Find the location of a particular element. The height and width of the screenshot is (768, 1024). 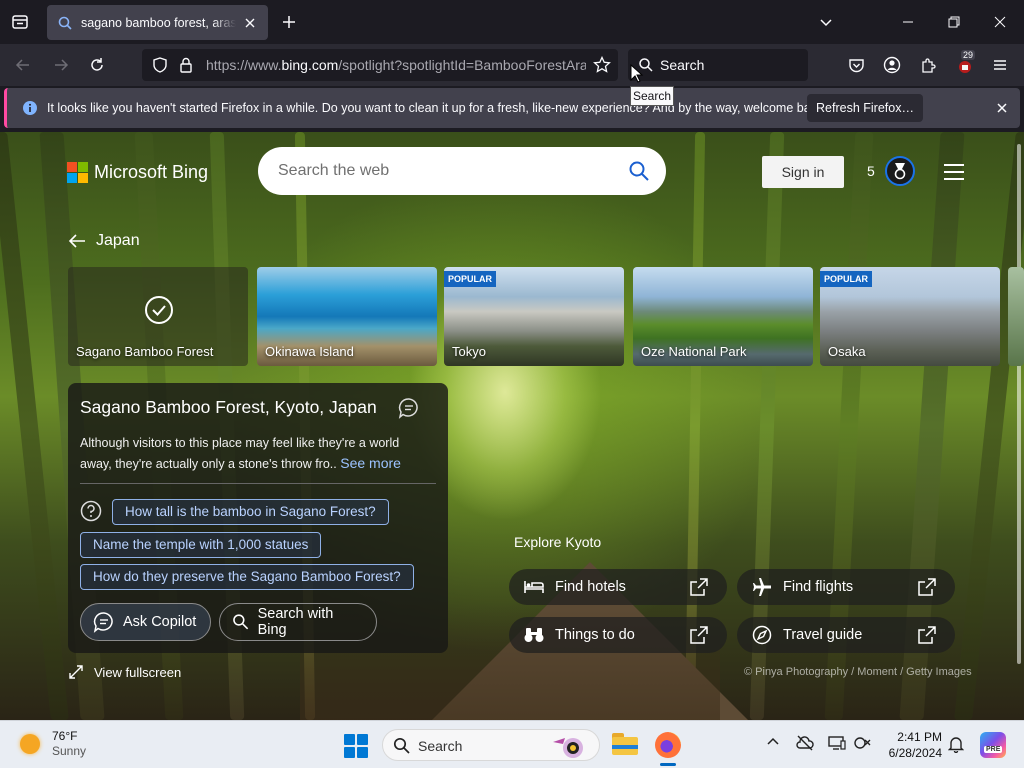

new-tab-button is located at coordinates (289, 22).